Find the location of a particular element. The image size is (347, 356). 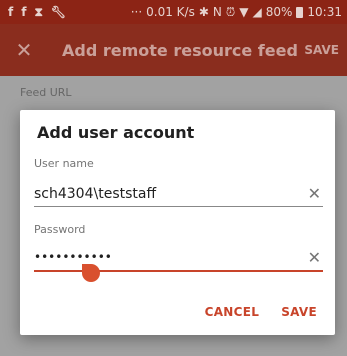

bluetooth-icon: ✱ is located at coordinates (203, 12).